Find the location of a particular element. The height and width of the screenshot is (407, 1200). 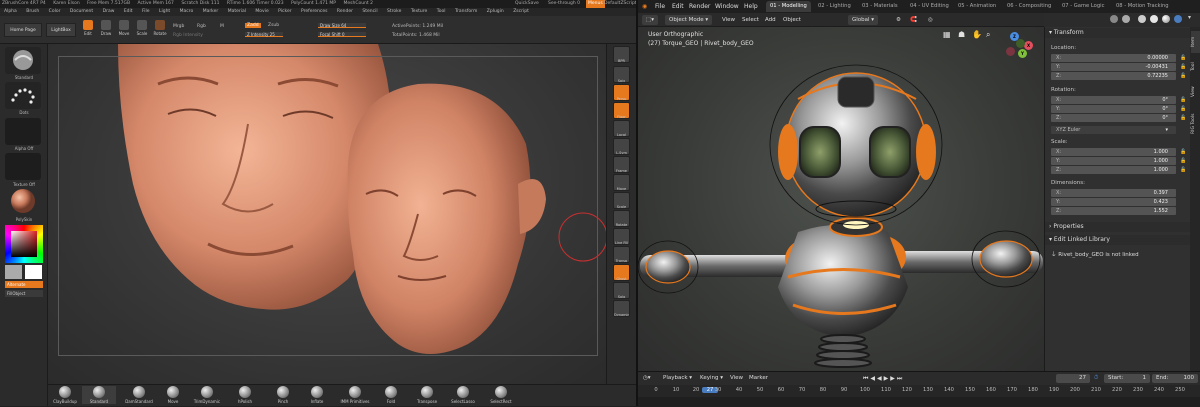

spix-button: Spix is located at coordinates (621, 74).